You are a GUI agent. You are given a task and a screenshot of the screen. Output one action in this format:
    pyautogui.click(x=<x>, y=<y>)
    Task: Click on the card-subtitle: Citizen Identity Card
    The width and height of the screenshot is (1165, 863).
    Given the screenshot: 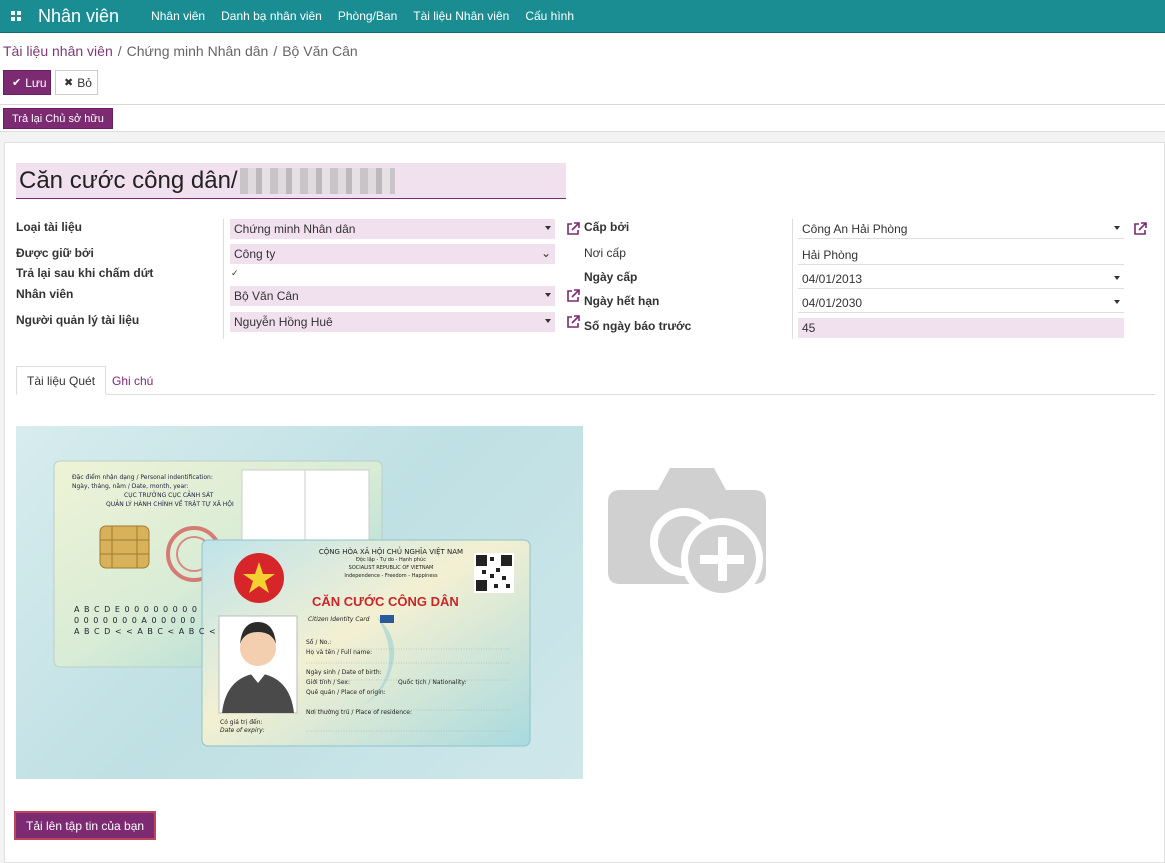 What is the action you would take?
    pyautogui.click(x=339, y=619)
    